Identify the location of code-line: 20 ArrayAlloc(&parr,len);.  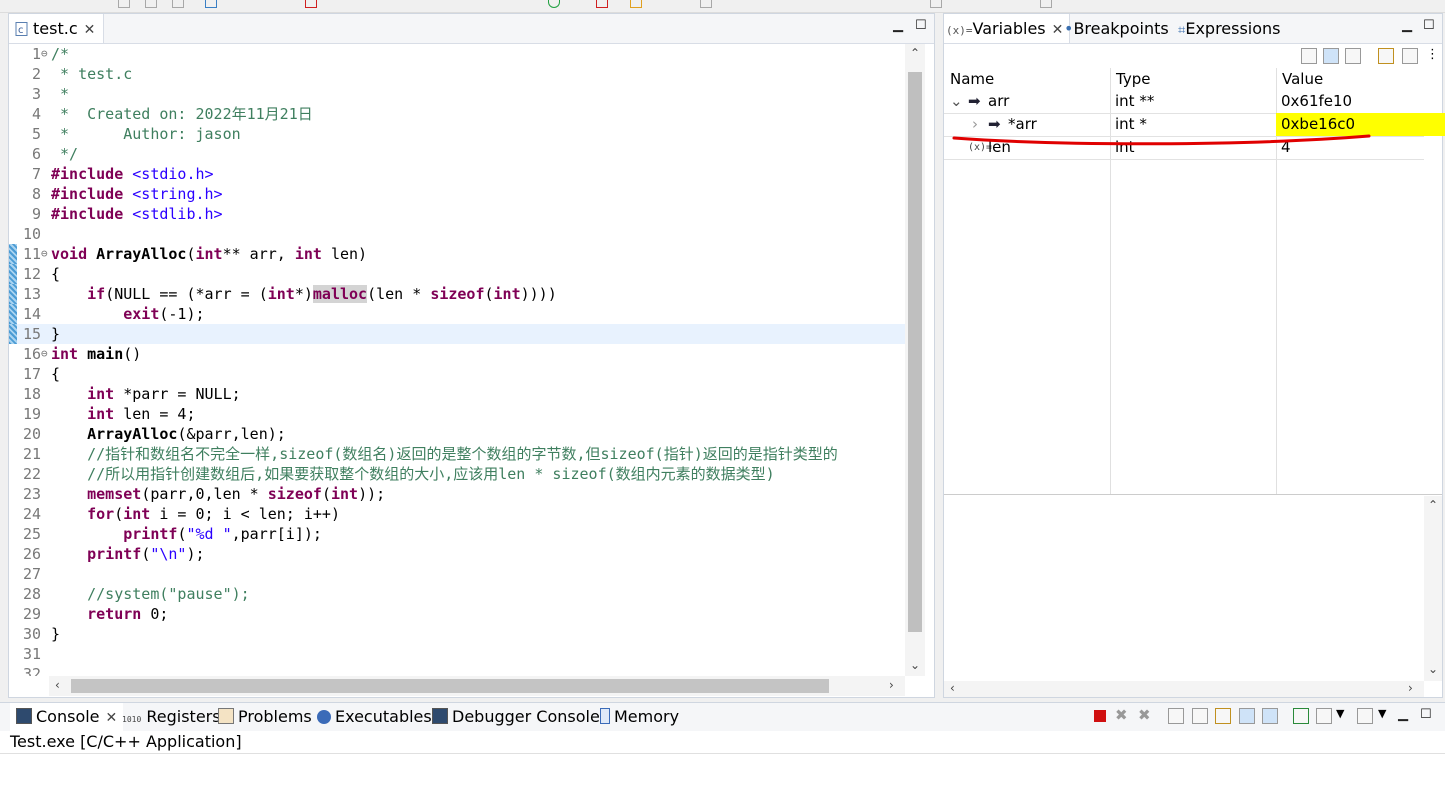
(457, 434).